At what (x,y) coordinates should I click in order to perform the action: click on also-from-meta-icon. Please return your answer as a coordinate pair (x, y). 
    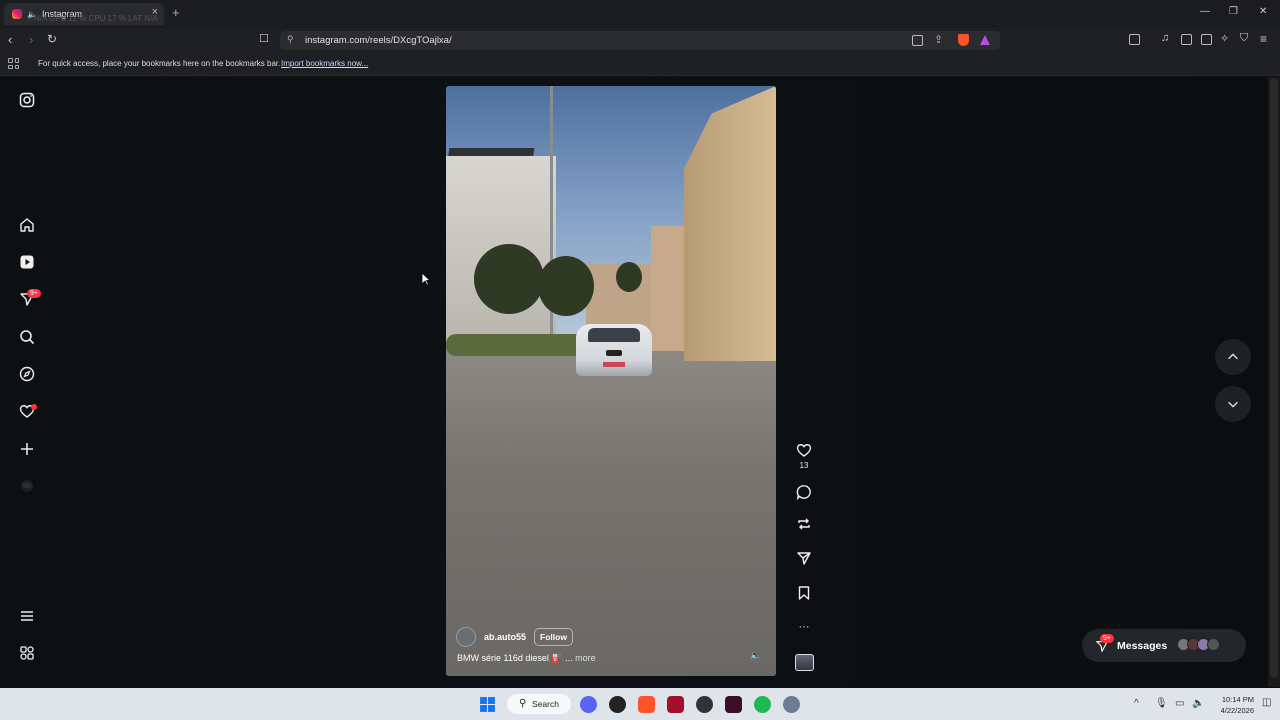
    Looking at the image, I should click on (27, 653).